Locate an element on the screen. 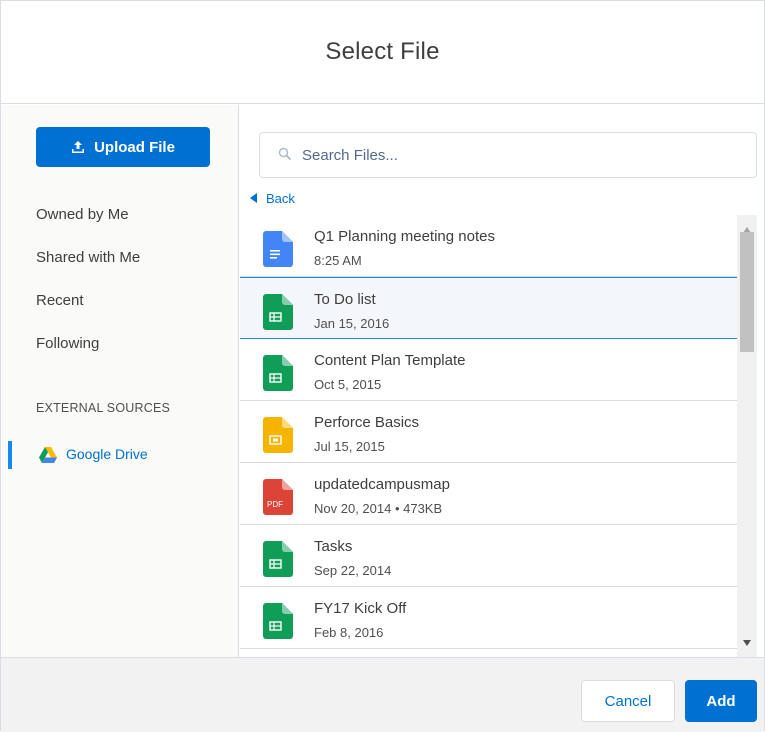 This screenshot has width=765, height=732. file-list-scrollbar is located at coordinates (747, 436).